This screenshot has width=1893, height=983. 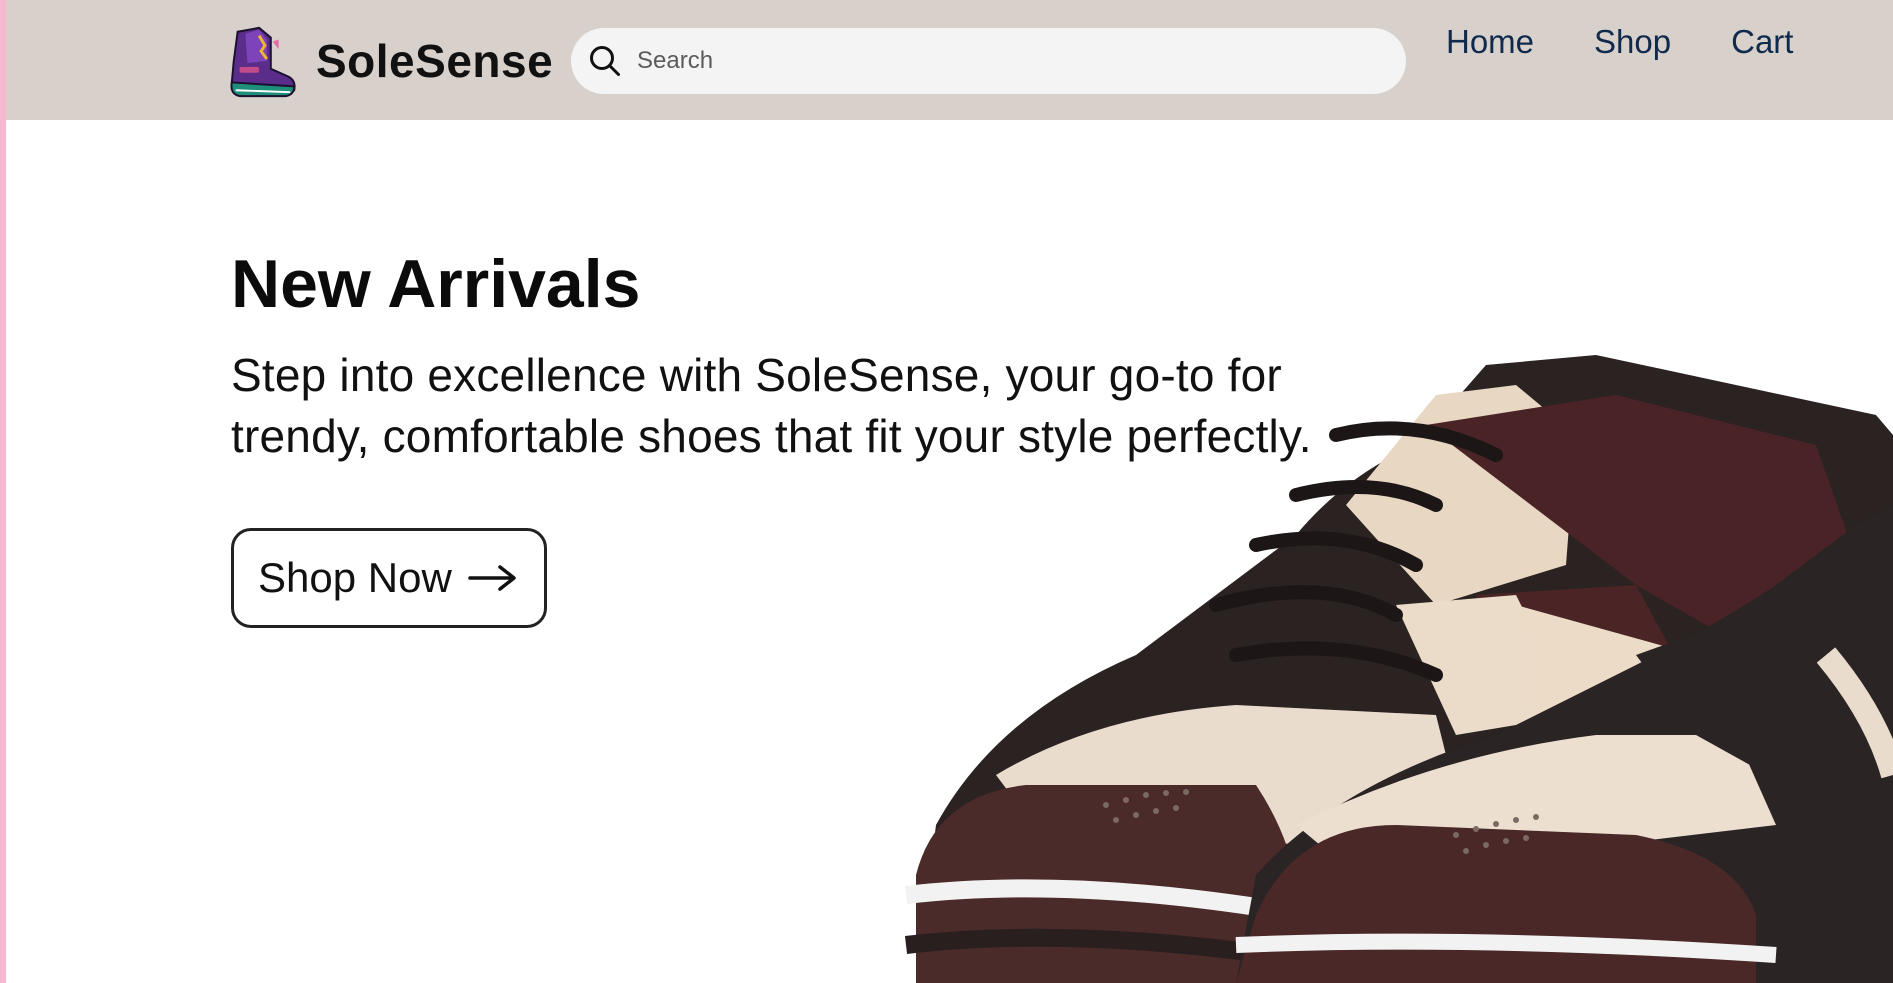 I want to click on shop-now-label: Shop Now, so click(x=355, y=577).